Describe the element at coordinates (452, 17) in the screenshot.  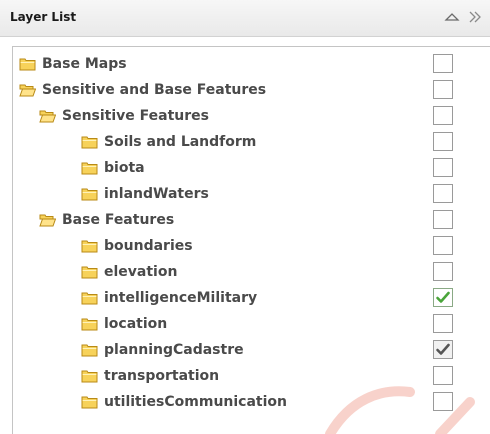
I see `collapse-up-icon` at that location.